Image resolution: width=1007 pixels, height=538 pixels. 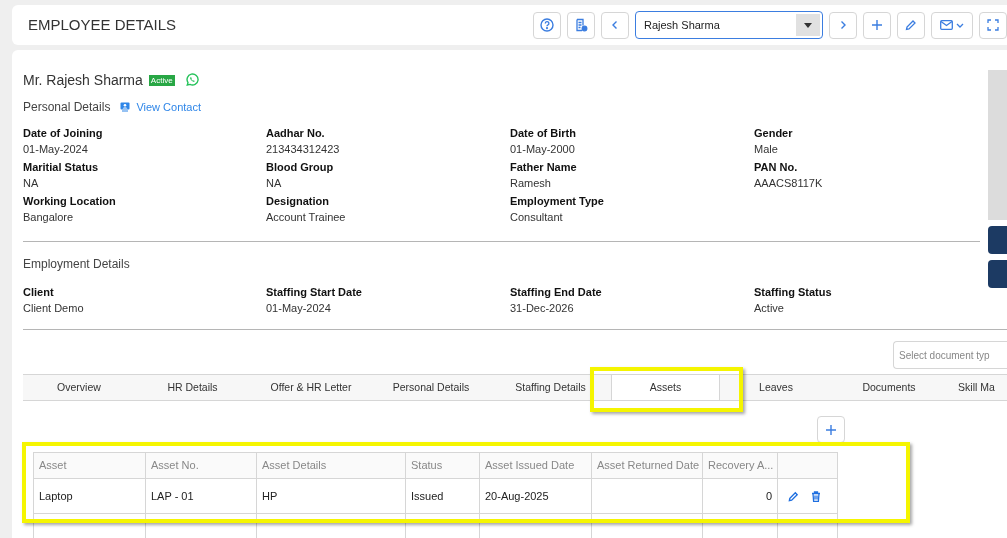 I want to click on status-badge: Active, so click(x=161, y=80).